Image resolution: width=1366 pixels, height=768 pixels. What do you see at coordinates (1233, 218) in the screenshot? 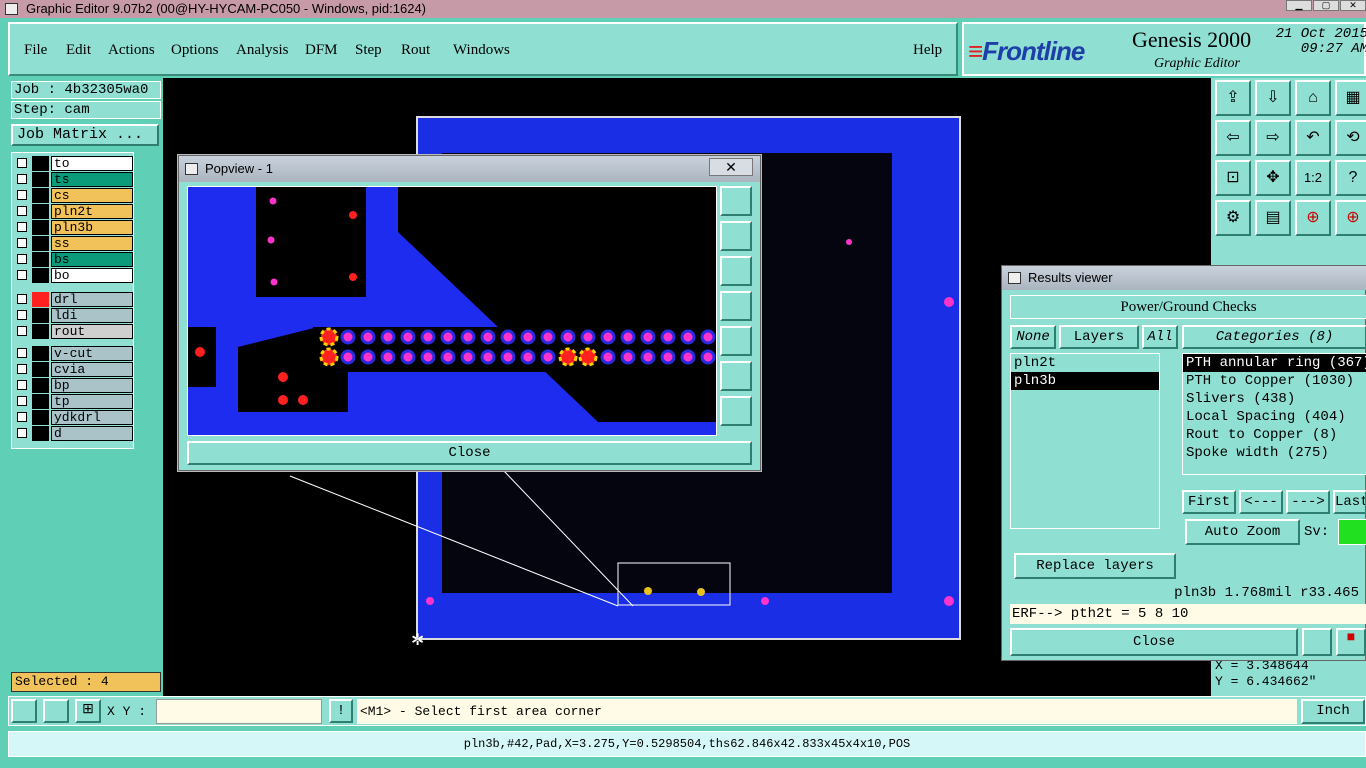
I see `measure-icon: ⚙` at bounding box center [1233, 218].